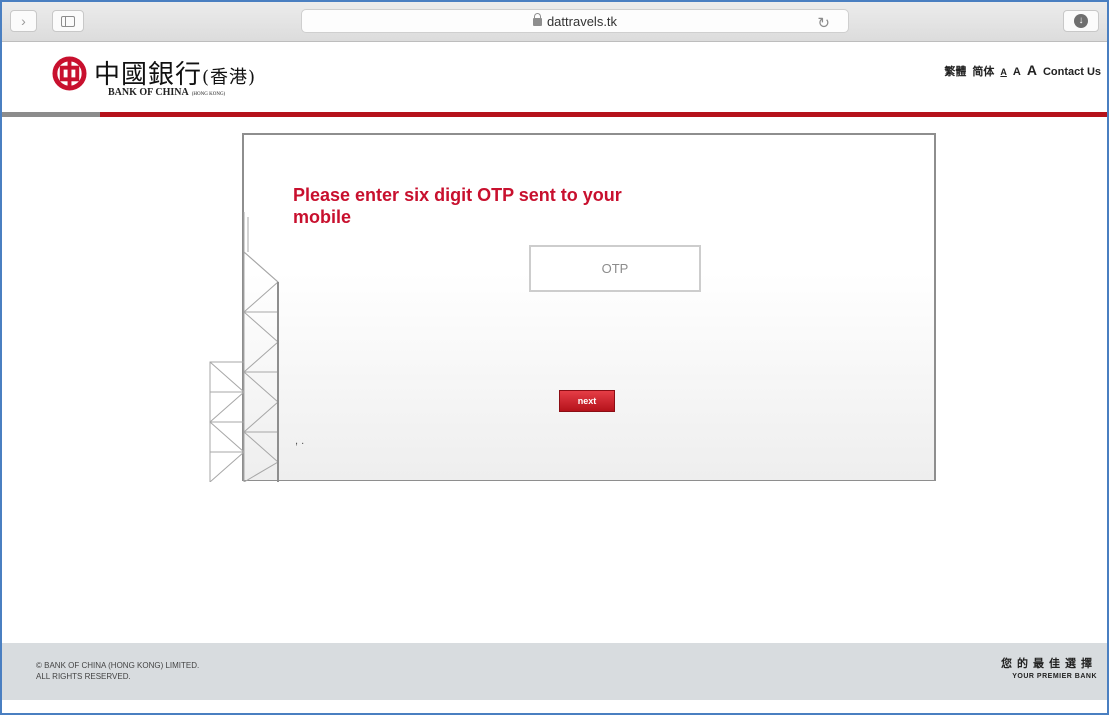 This screenshot has height=715, width=1109. Describe the element at coordinates (955, 71) in the screenshot. I see `traditional-chinese-link: 繁體` at that location.